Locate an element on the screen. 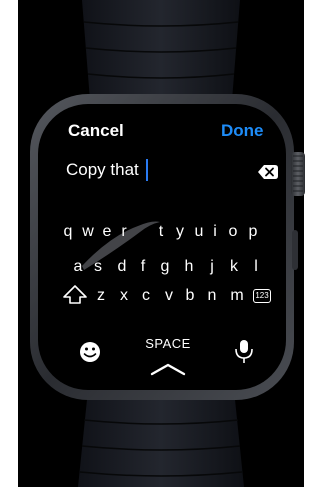 The width and height of the screenshot is (320, 487). key-t: t is located at coordinates (161, 232).